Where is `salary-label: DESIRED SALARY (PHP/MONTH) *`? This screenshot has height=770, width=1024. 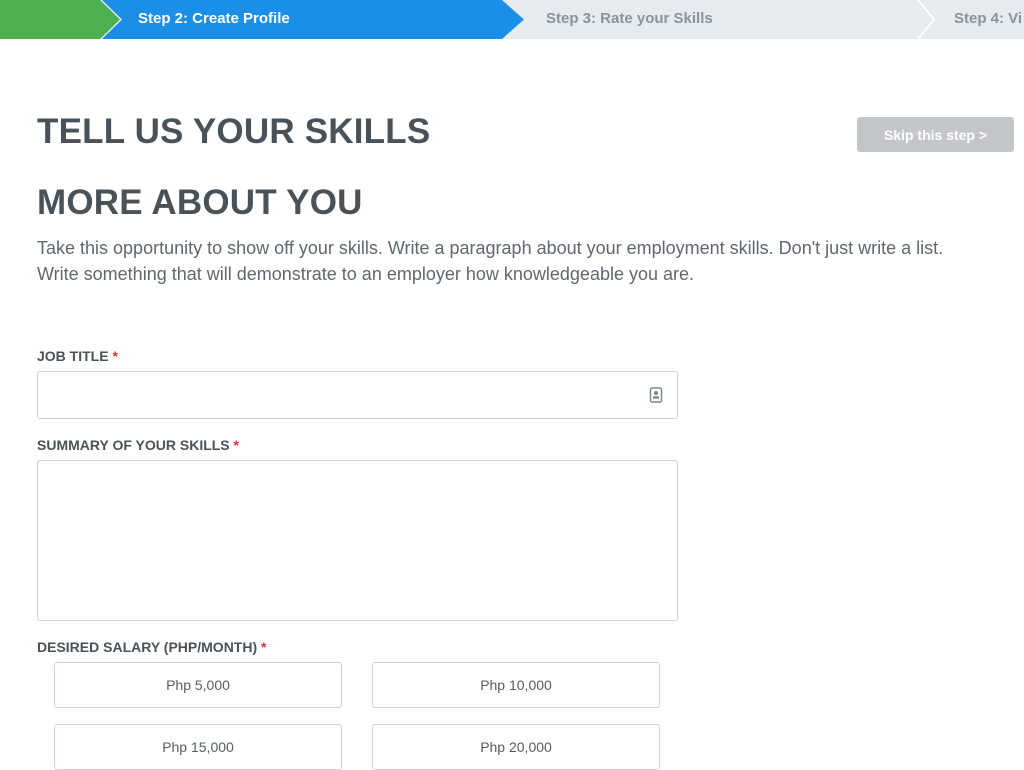
salary-label: DESIRED SALARY (PHP/MONTH) * is located at coordinates (151, 647).